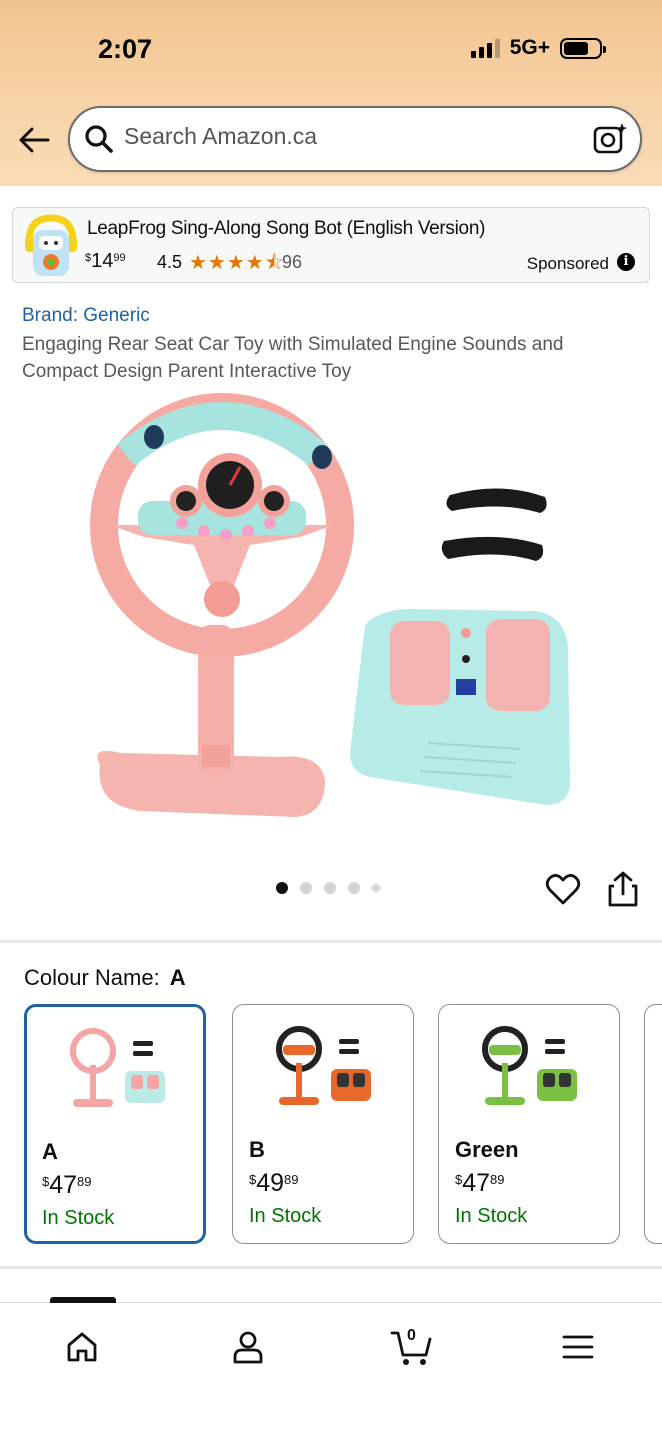  Describe the element at coordinates (237, 263) in the screenshot. I see `ad-star-rating: ★★★★⯪` at that location.